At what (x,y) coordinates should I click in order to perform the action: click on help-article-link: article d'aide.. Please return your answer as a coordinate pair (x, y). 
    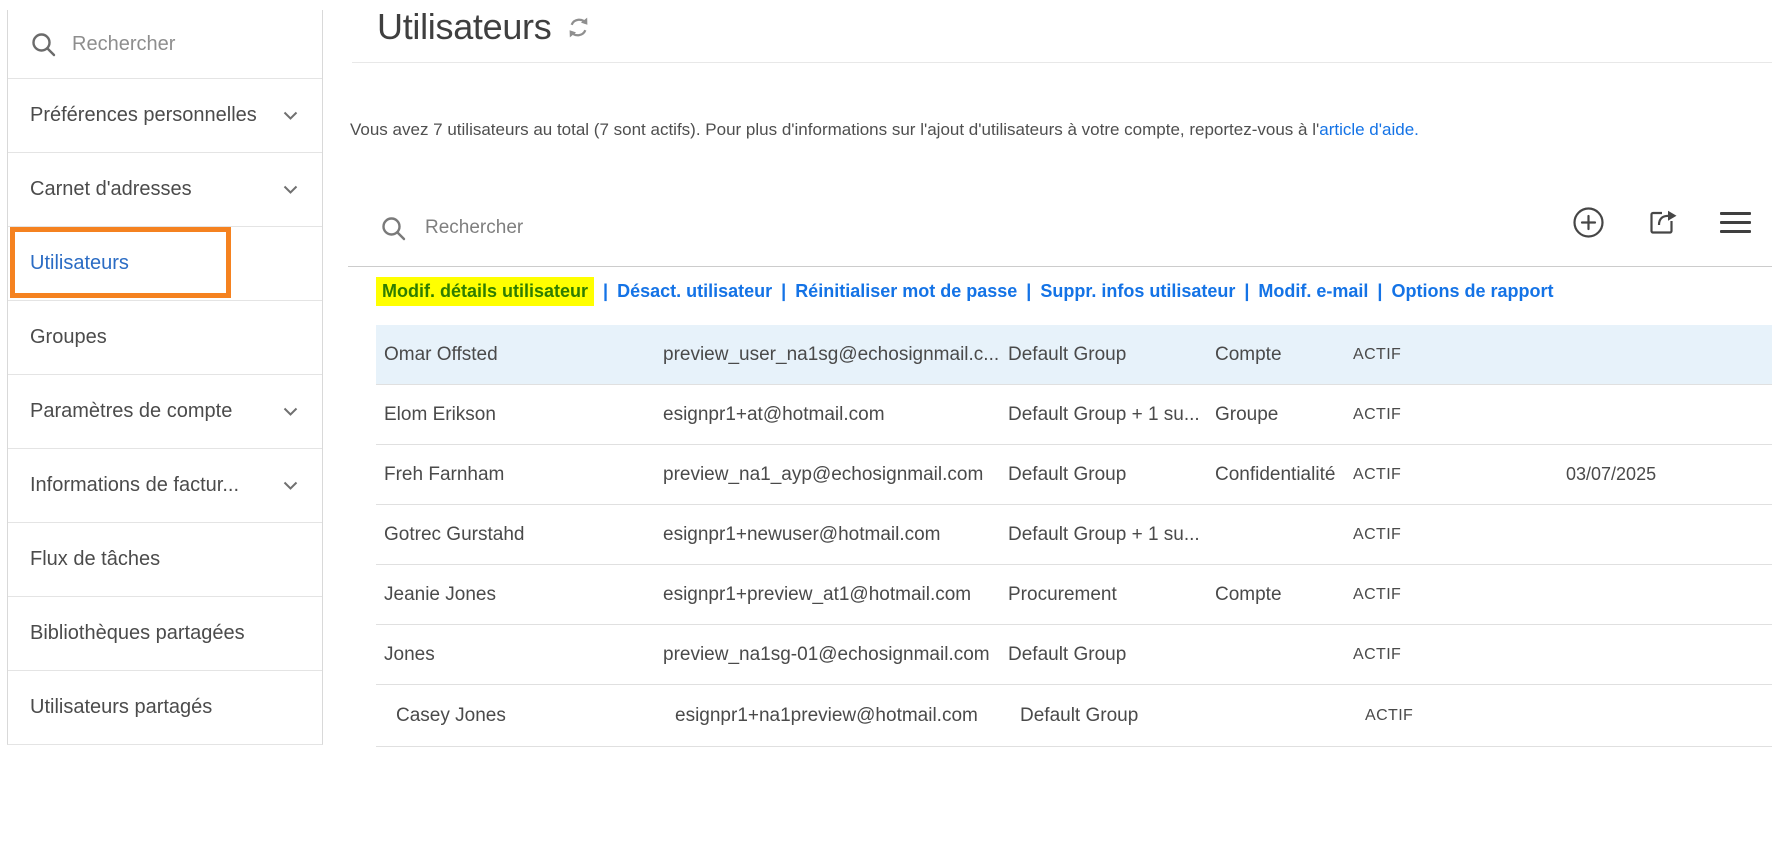
    Looking at the image, I should click on (1369, 129).